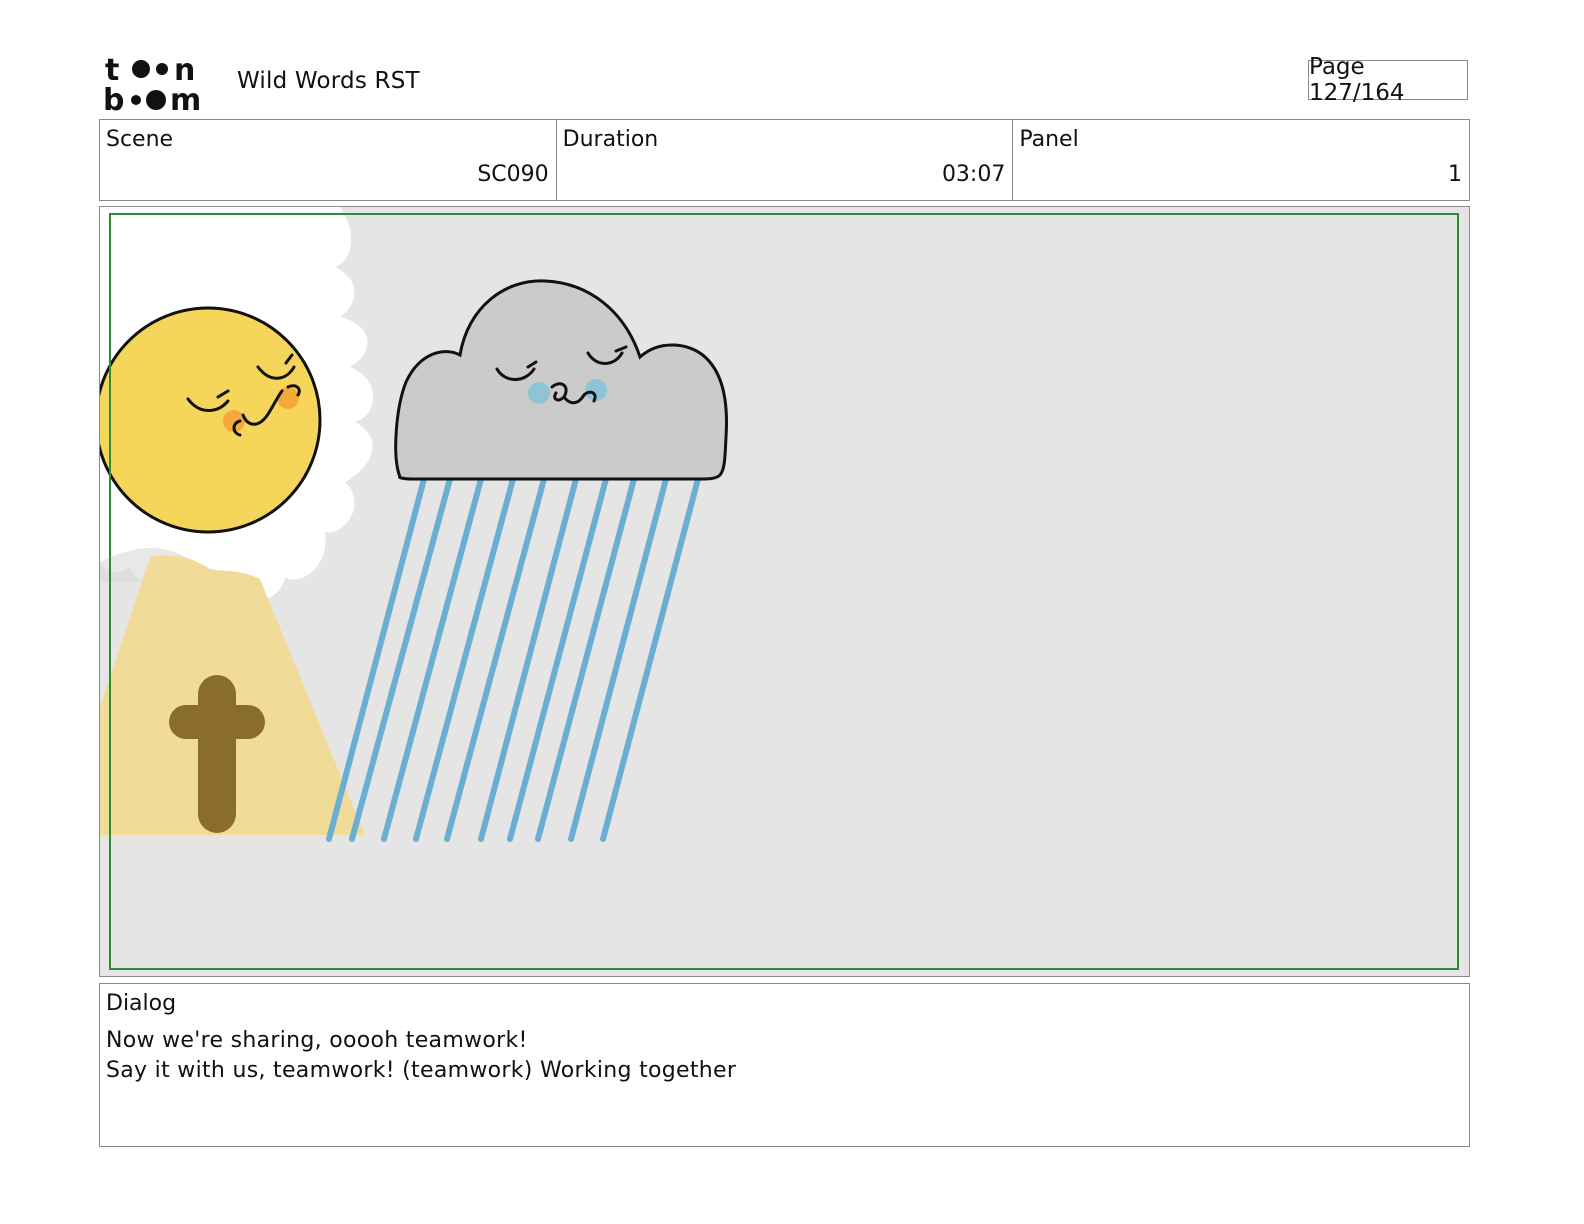 This screenshot has width=1584, height=1224. I want to click on scene-info-table: Scene SC090 Duration 03:07 Panel 1, so click(784, 160).